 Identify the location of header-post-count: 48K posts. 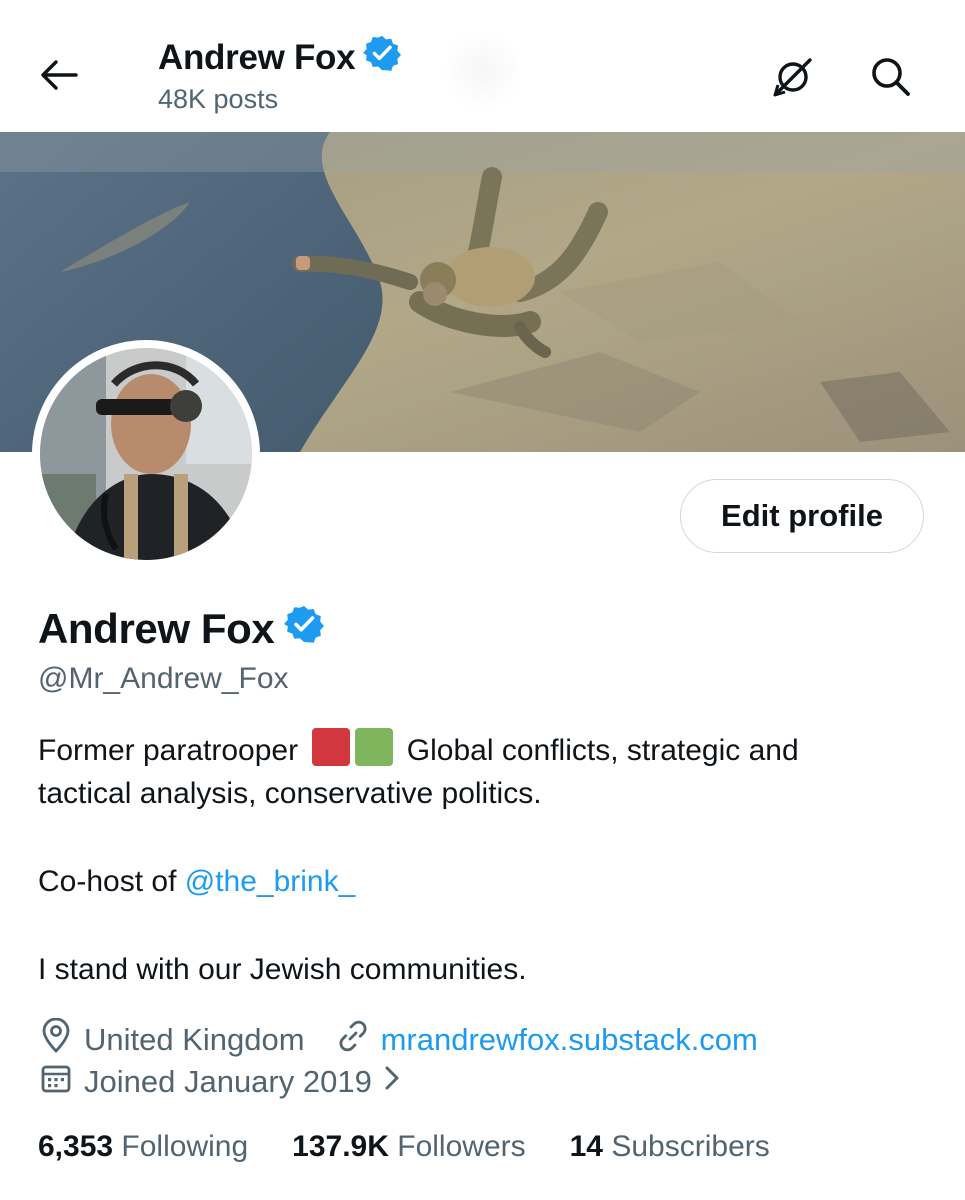
(218, 99).